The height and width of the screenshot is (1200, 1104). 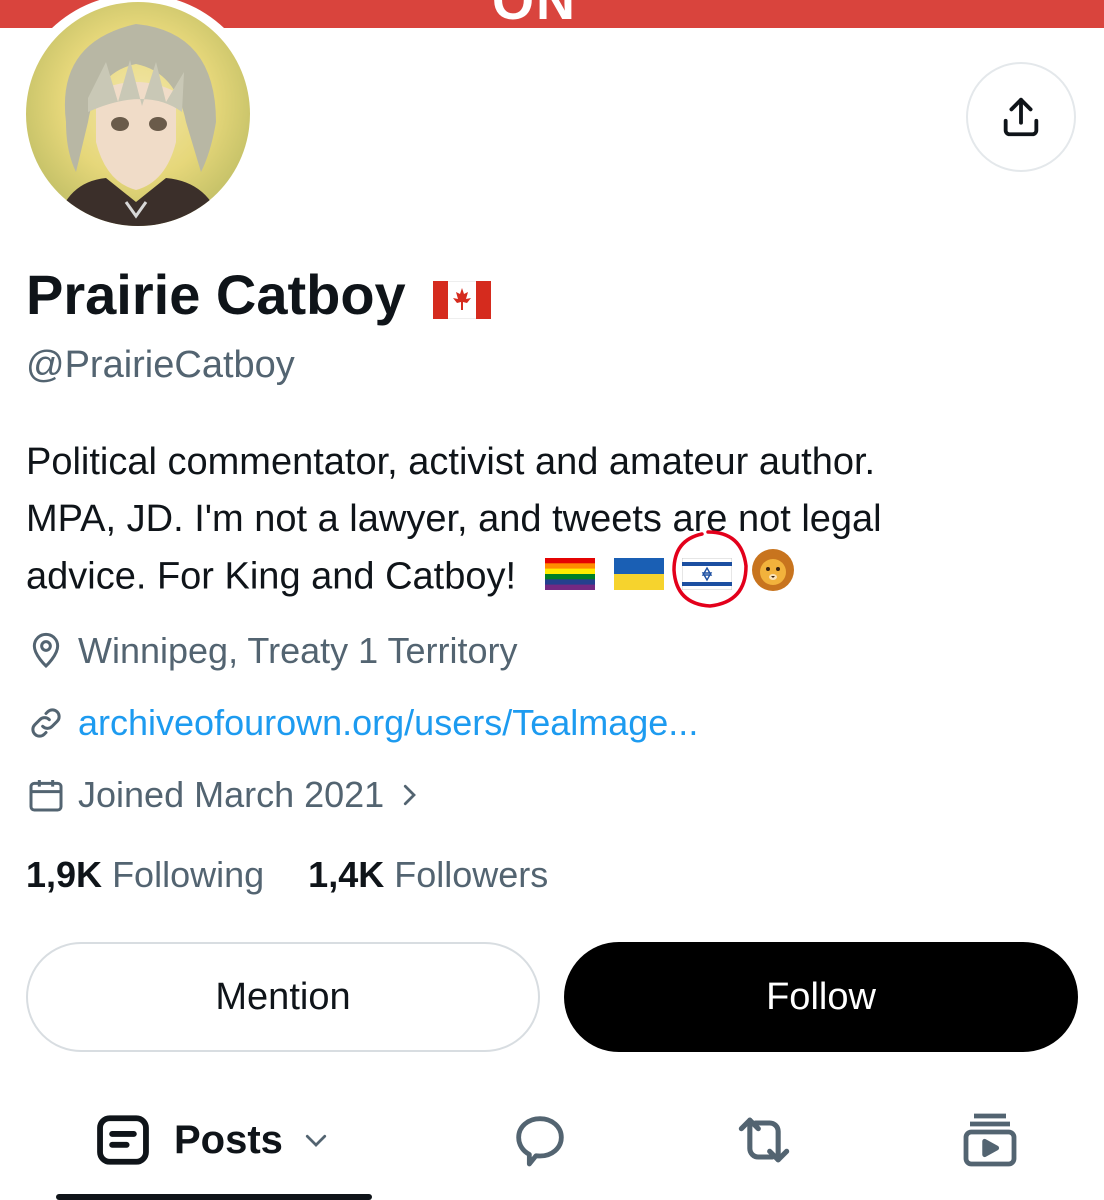 I want to click on location-pin-icon, so click(x=46, y=650).